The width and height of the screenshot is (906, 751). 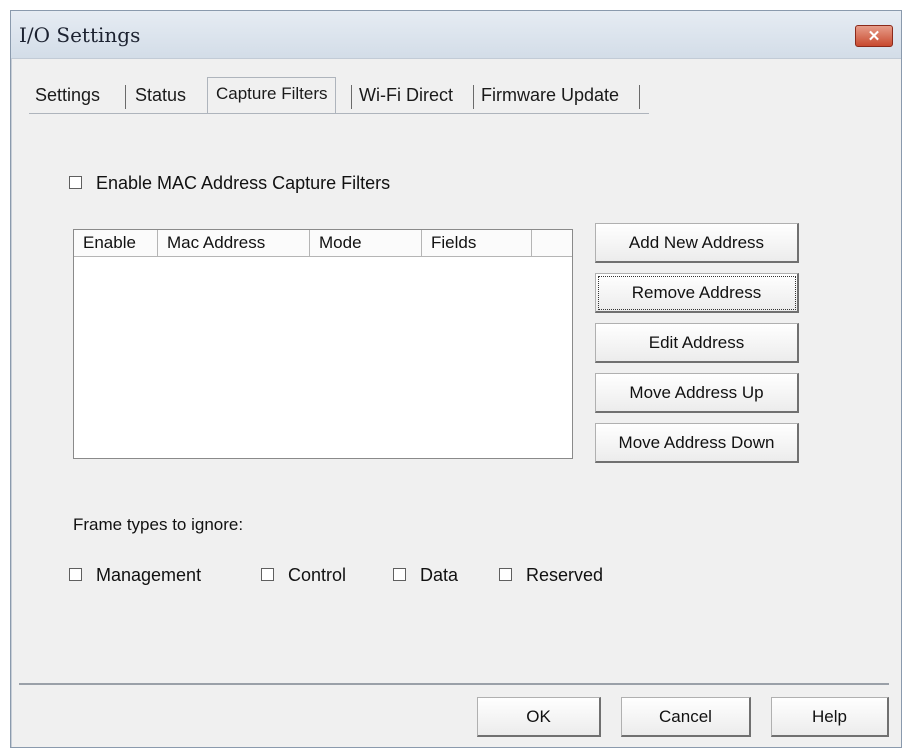 I want to click on cancel-button: Cancel, so click(x=686, y=717).